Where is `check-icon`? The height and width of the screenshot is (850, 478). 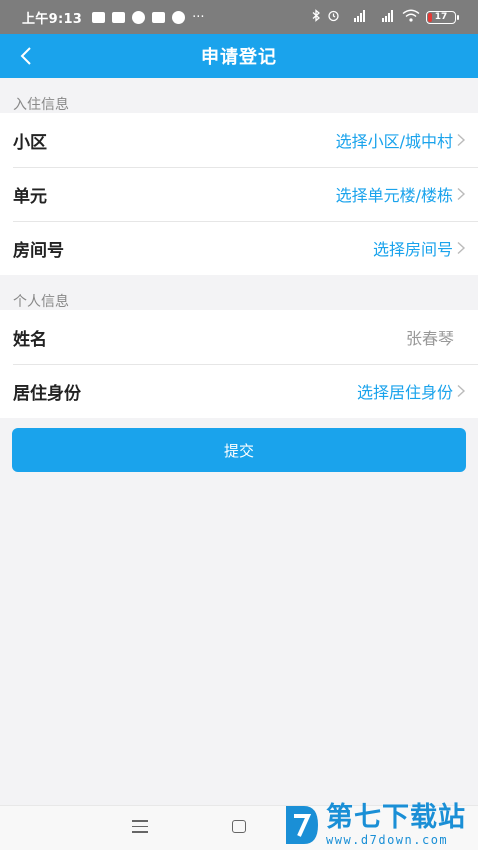
check-icon is located at coordinates (179, 17).